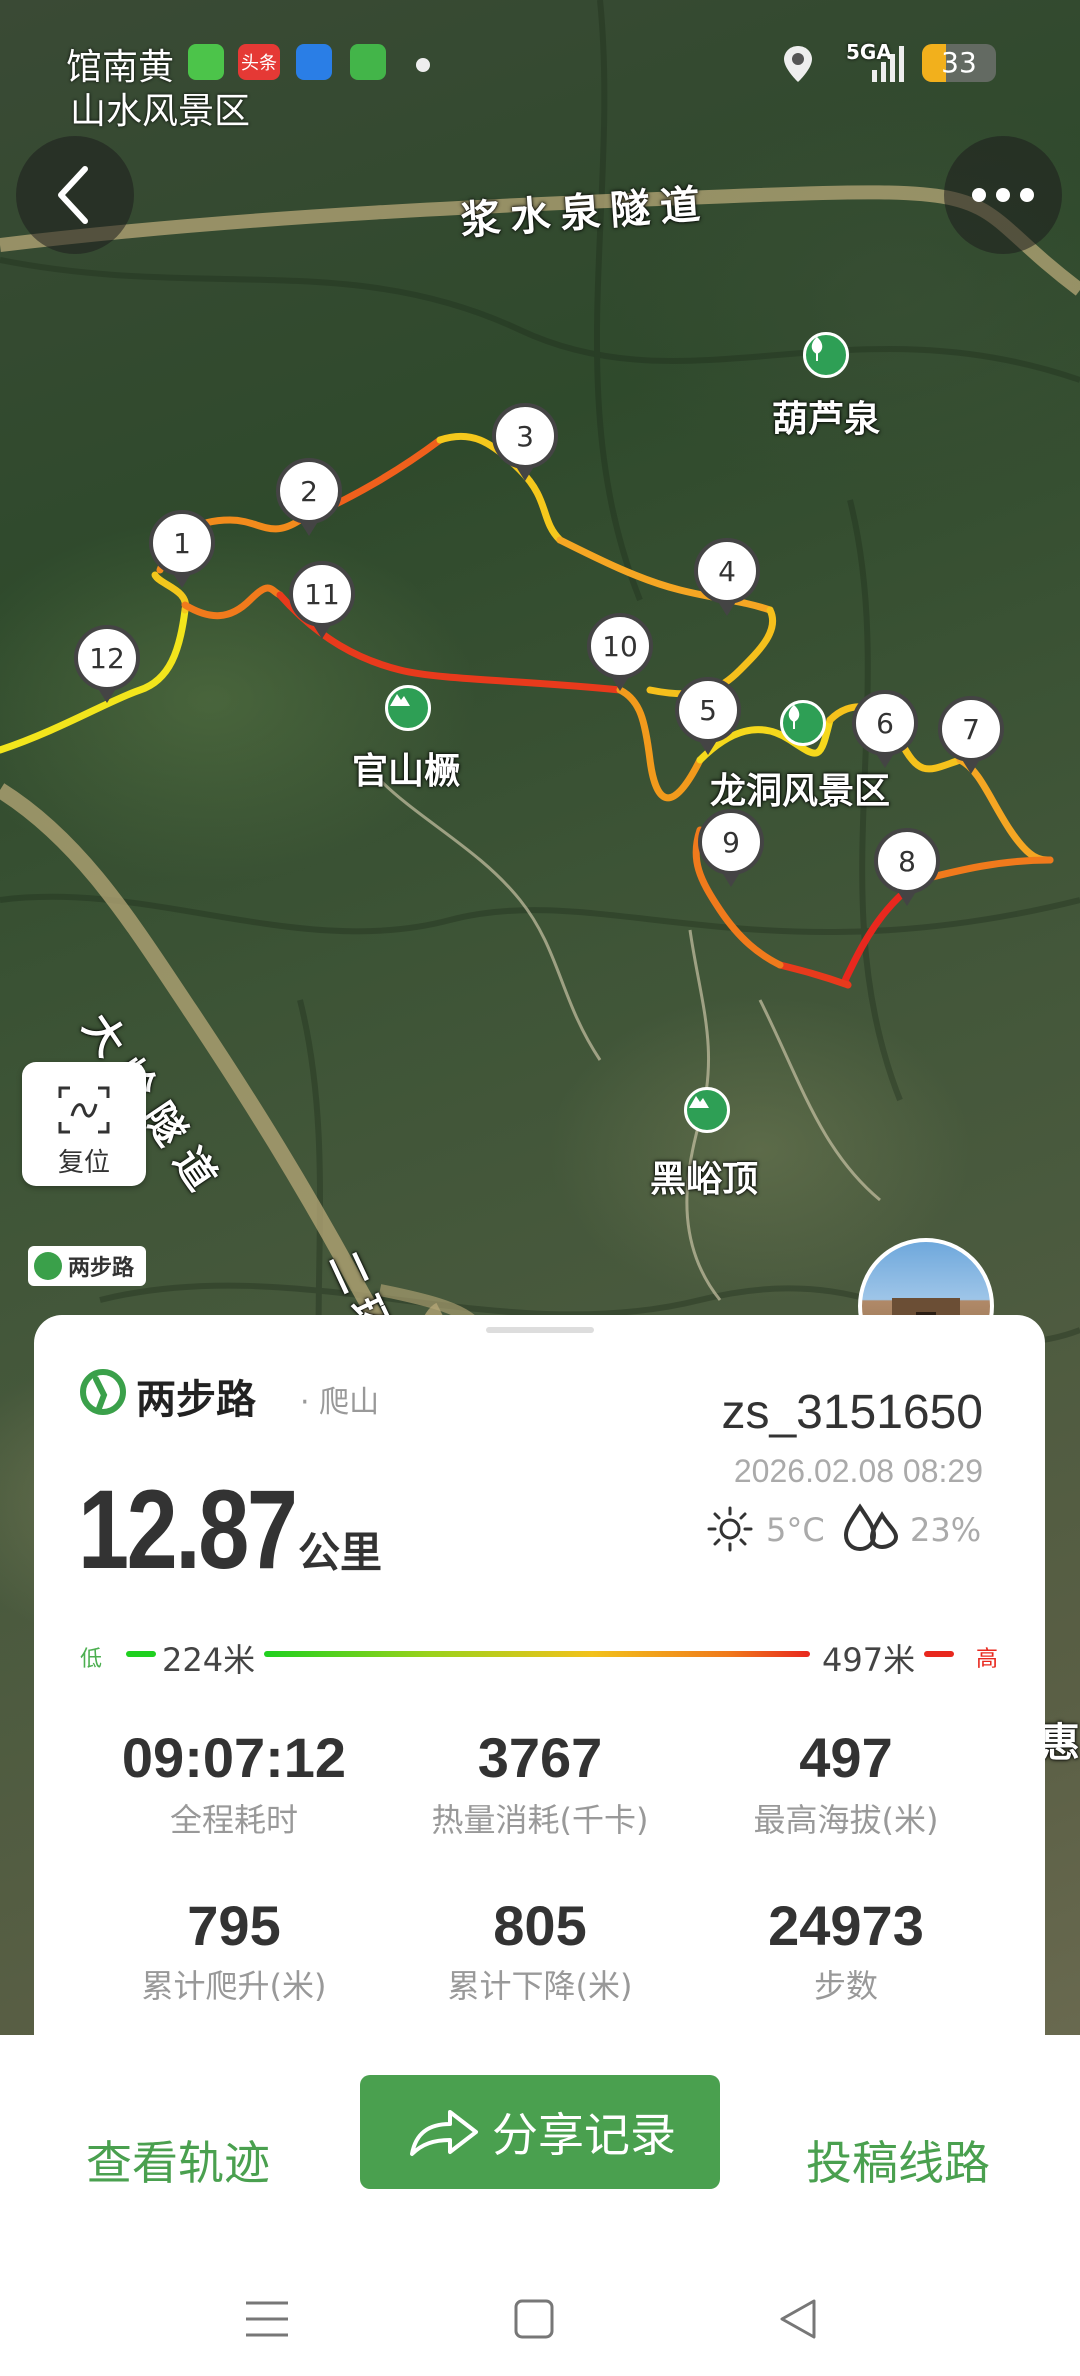  I want to click on location-icon, so click(798, 64).